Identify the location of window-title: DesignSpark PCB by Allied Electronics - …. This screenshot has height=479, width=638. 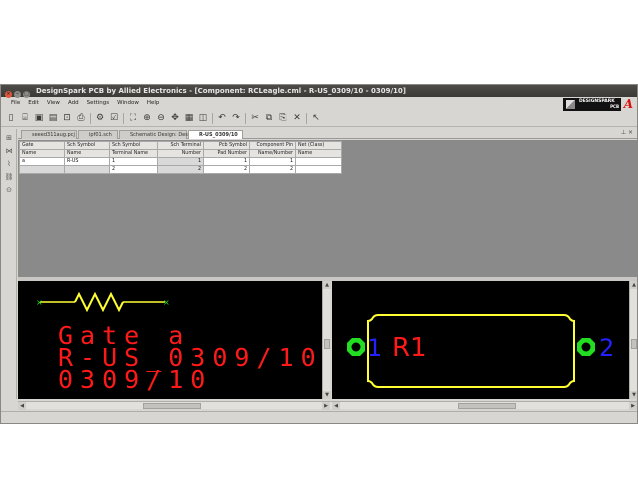
(221, 91).